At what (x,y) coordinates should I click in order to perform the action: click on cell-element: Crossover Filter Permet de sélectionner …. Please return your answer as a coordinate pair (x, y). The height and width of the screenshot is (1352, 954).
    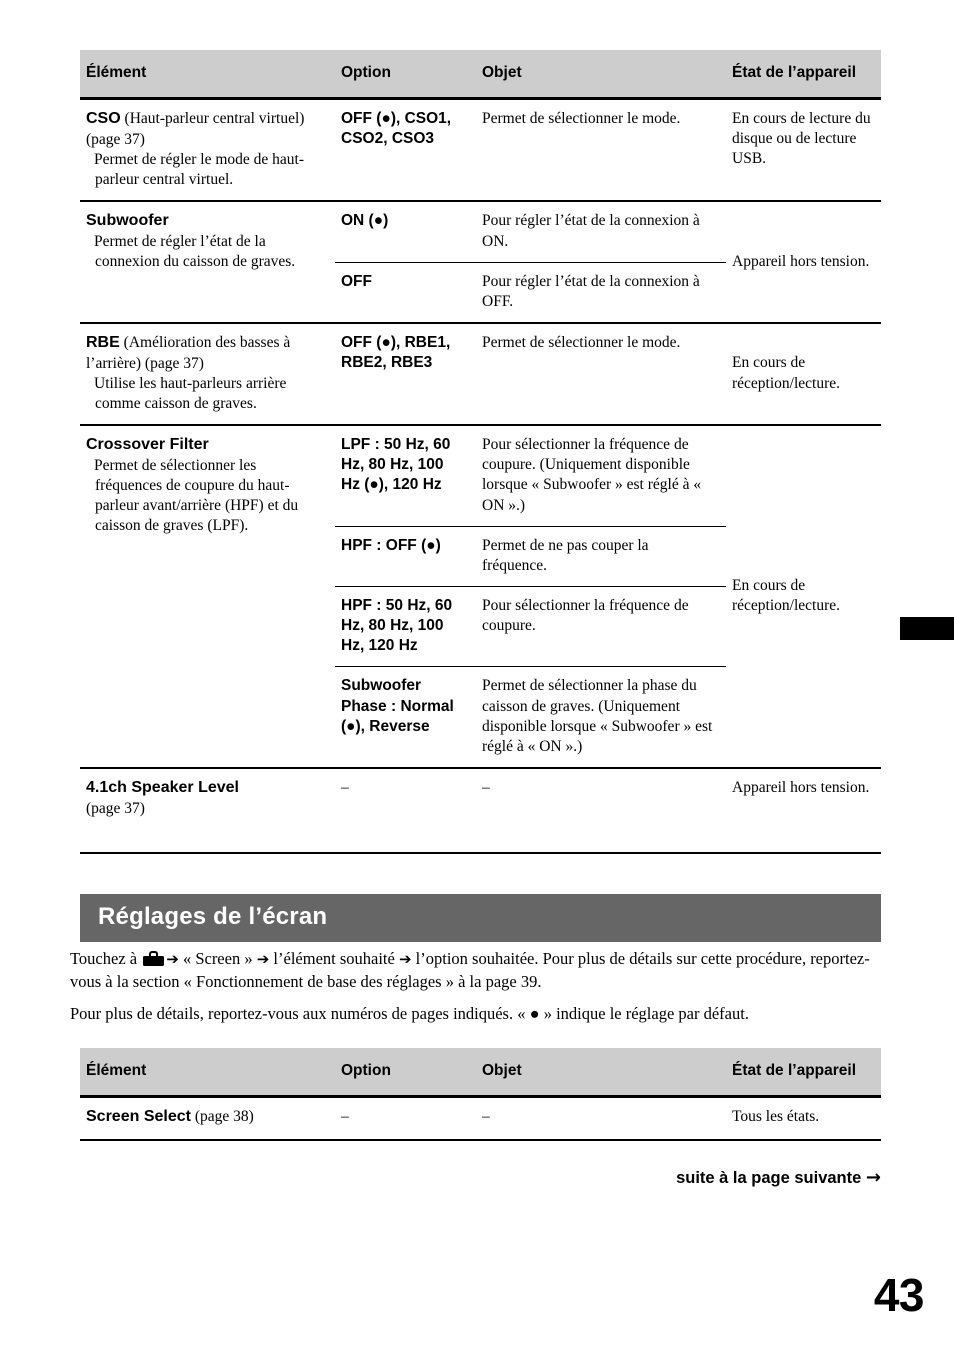
    Looking at the image, I should click on (207, 596).